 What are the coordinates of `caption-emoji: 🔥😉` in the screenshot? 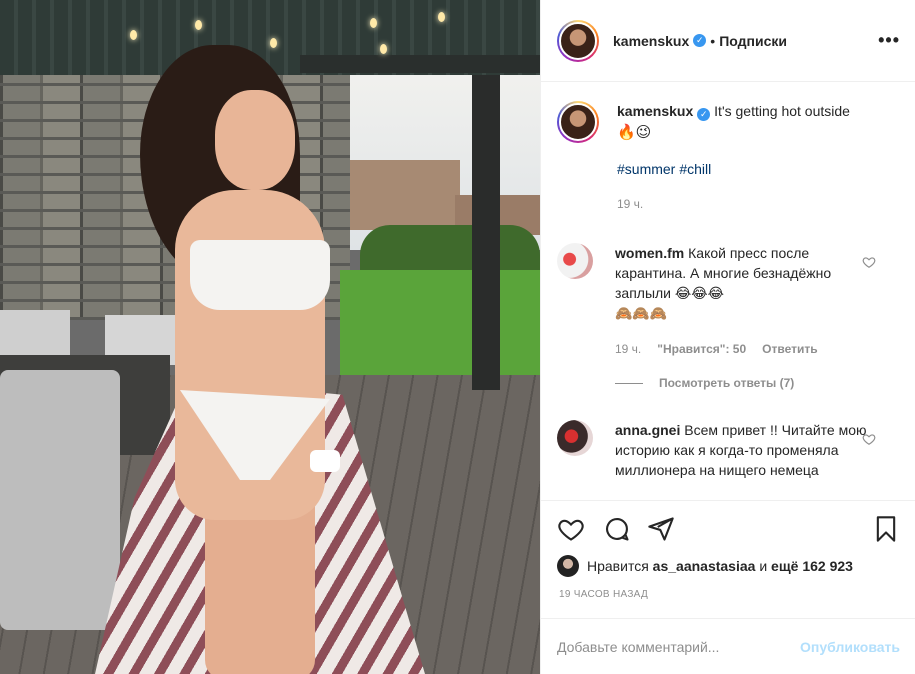 It's located at (634, 132).